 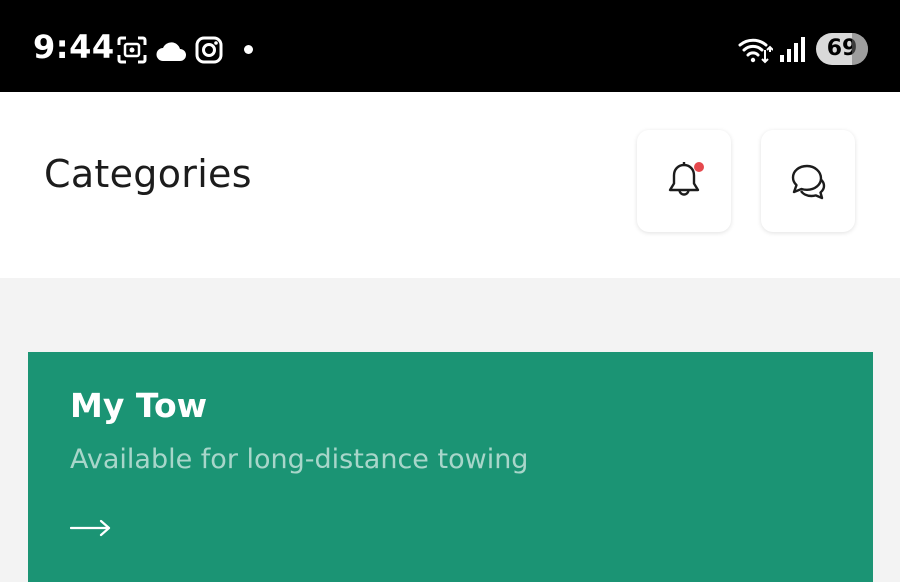 What do you see at coordinates (91, 528) in the screenshot?
I see `arrow-right-icon` at bounding box center [91, 528].